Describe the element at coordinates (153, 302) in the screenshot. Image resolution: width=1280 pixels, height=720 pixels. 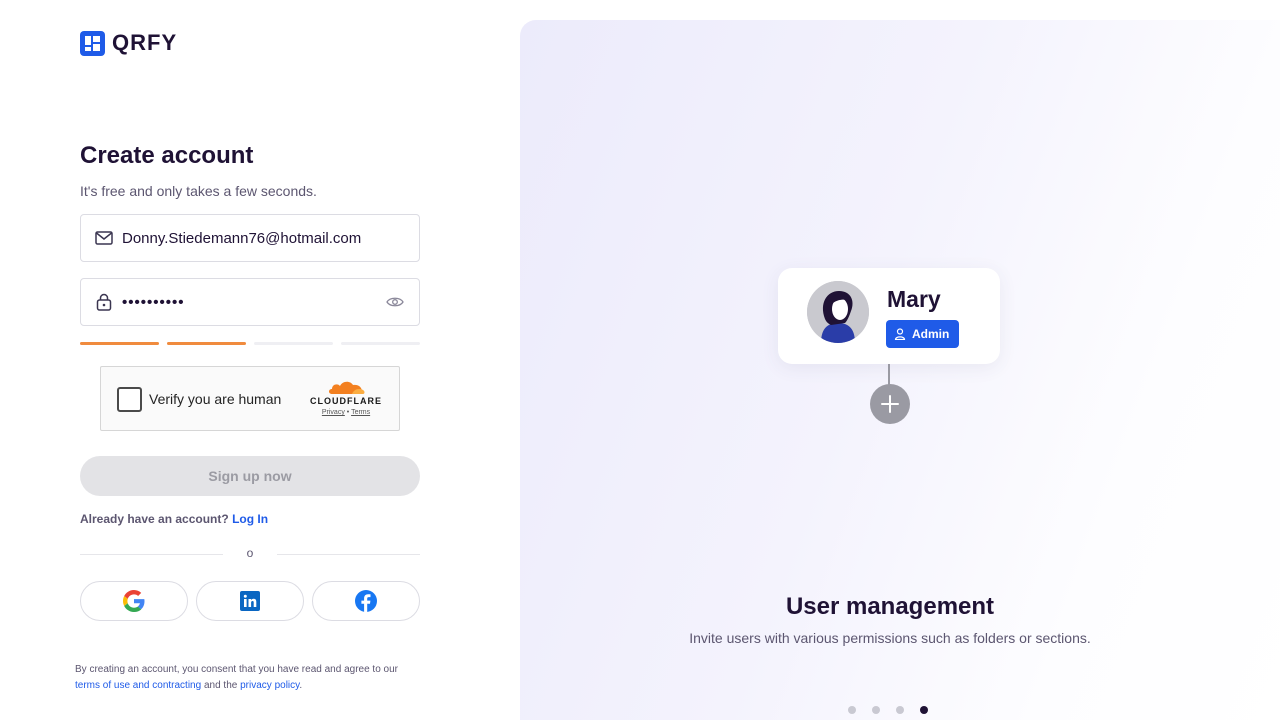
I see `password-value: ••••••••••` at that location.